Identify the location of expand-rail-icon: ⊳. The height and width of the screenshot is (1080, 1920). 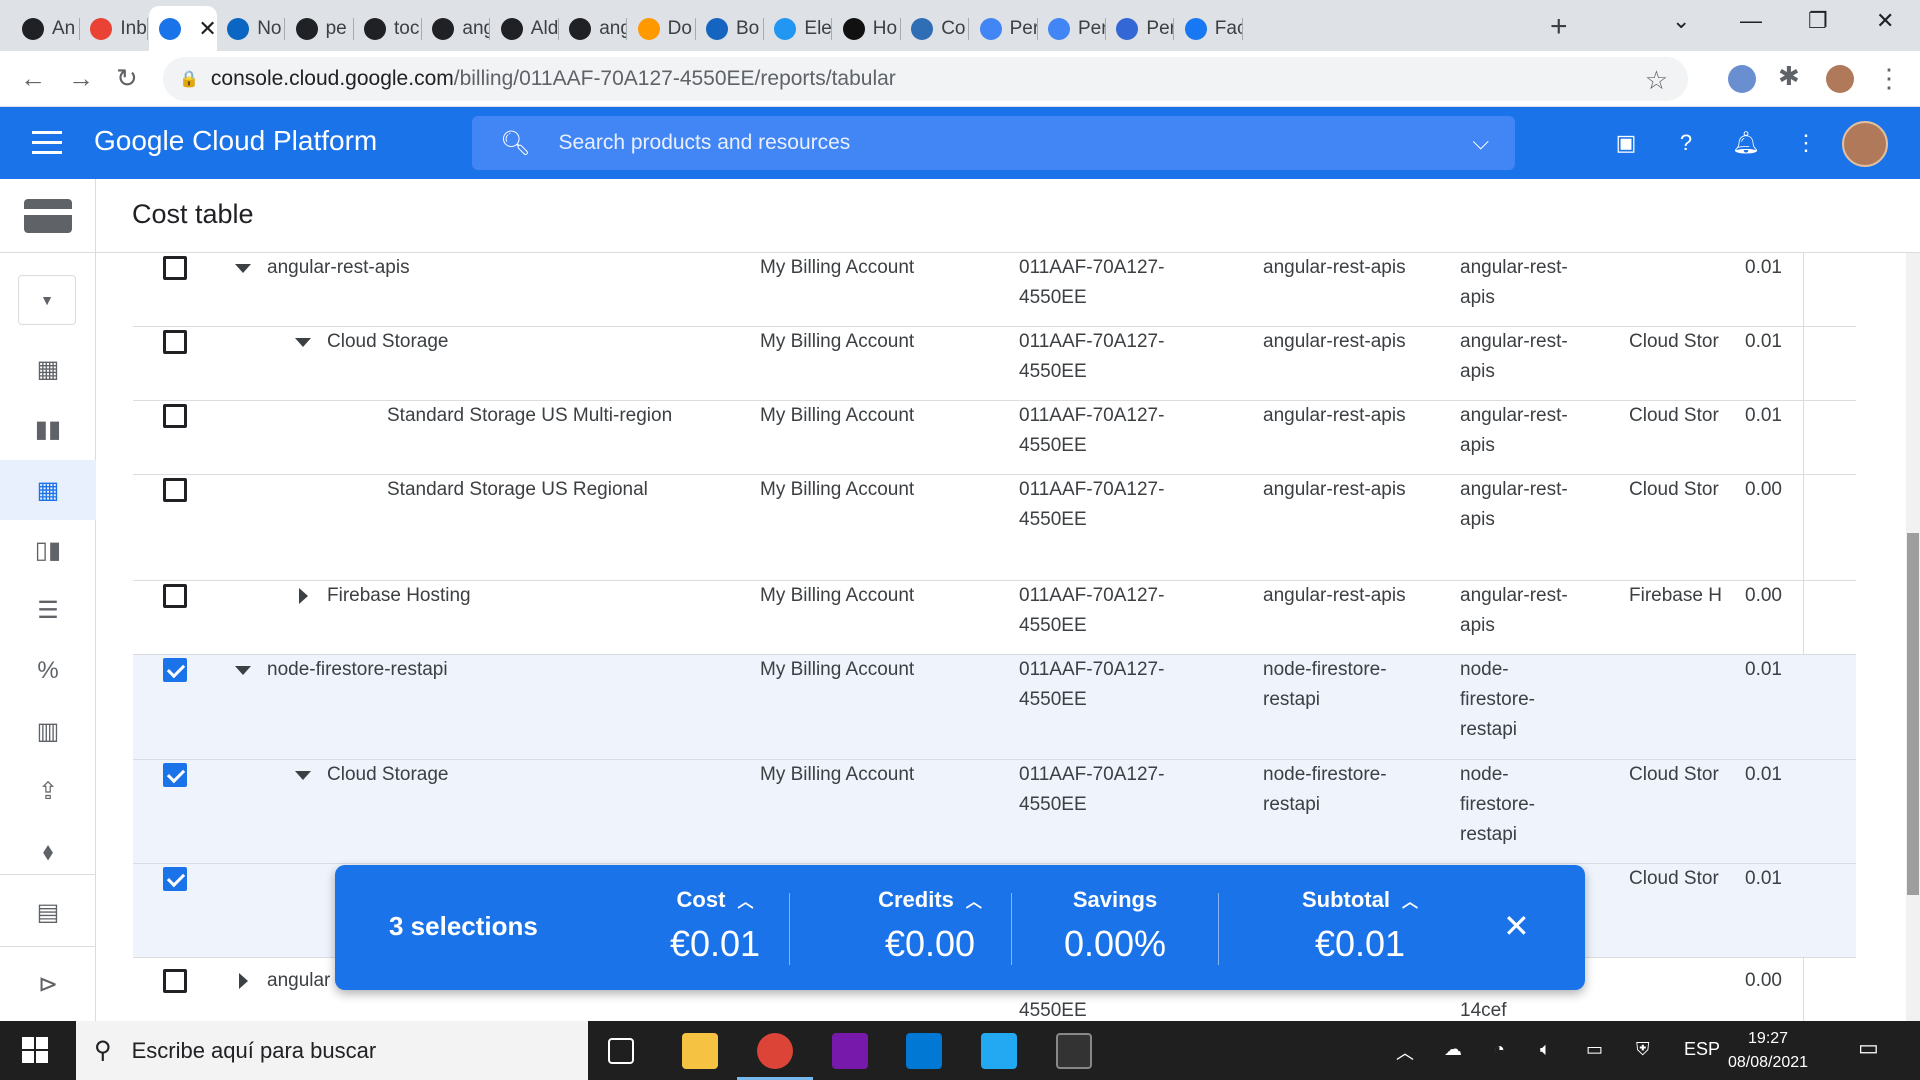
(48, 984).